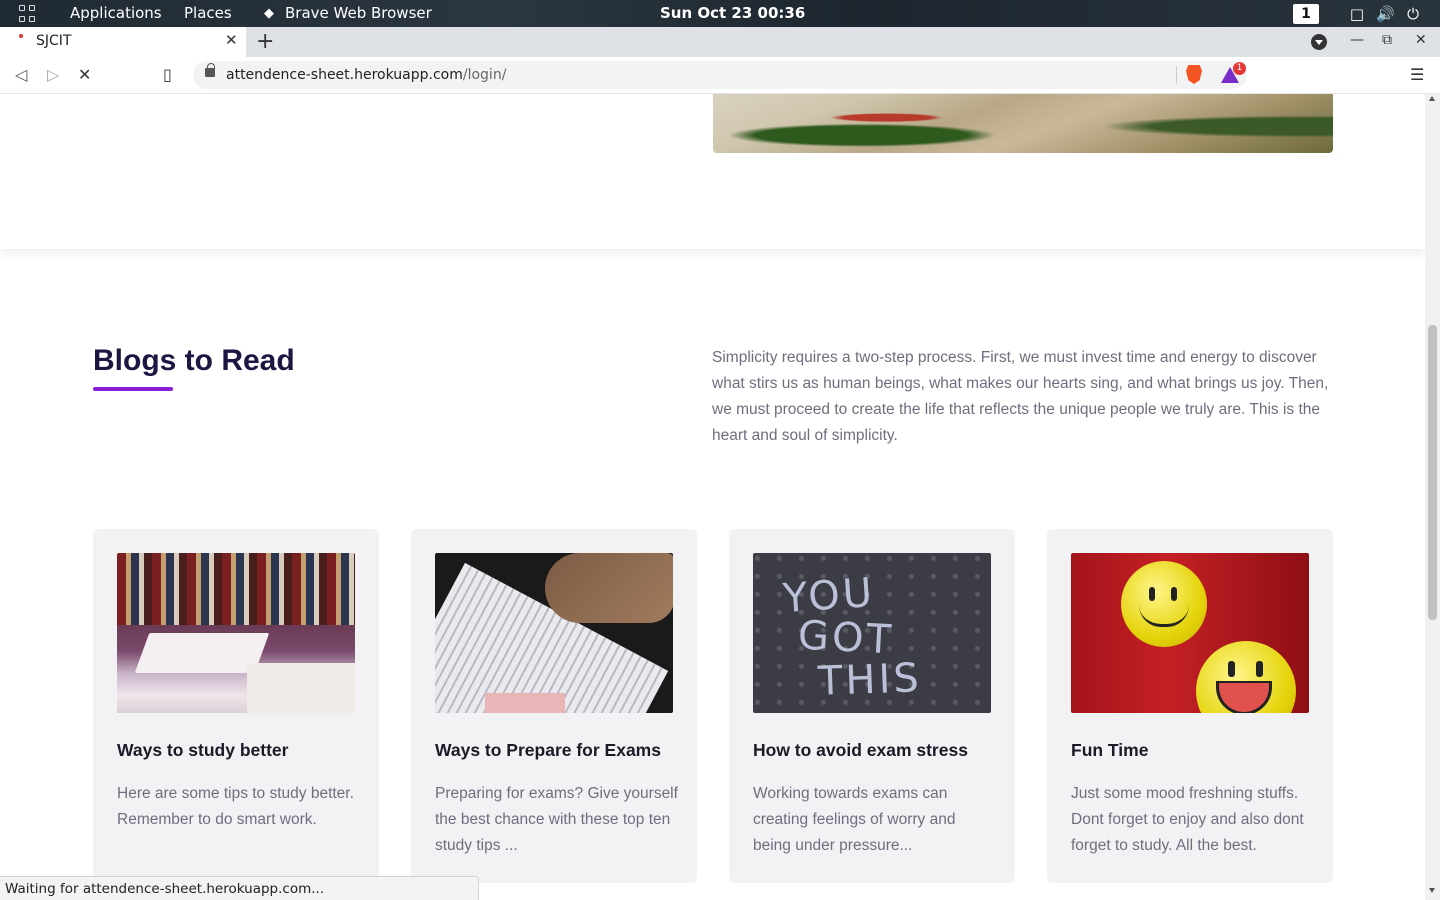 This screenshot has width=1440, height=900. What do you see at coordinates (548, 750) in the screenshot?
I see `blog-title: Ways to Prepare for Exams` at bounding box center [548, 750].